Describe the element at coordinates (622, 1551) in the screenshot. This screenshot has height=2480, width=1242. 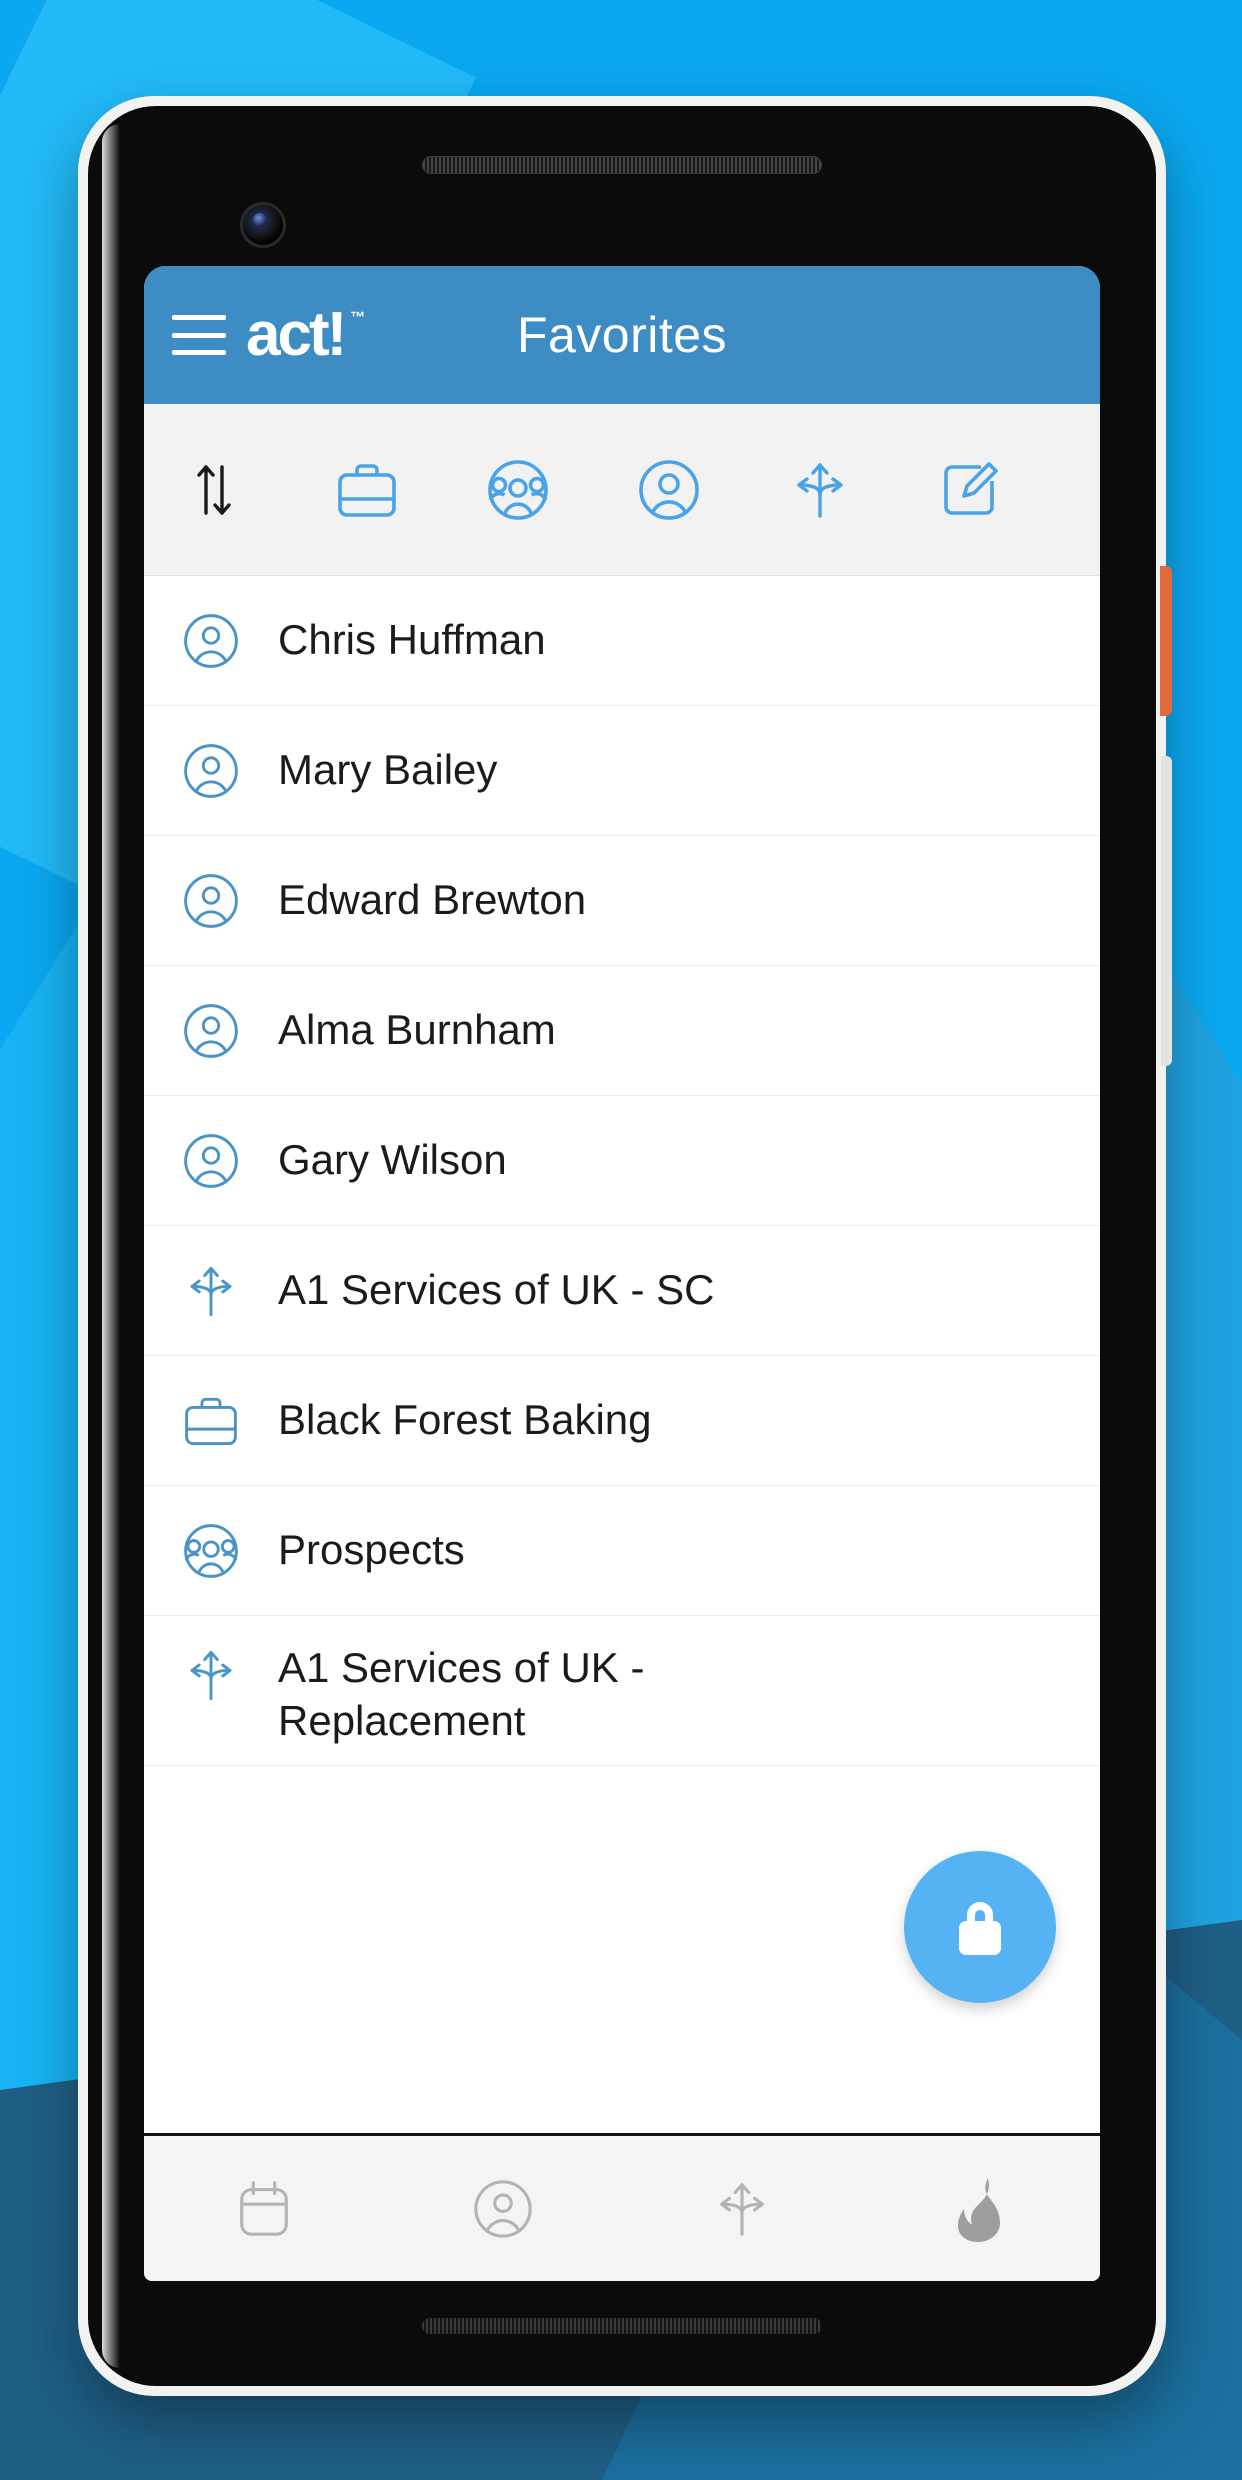
I see `list-item: Prospects` at that location.